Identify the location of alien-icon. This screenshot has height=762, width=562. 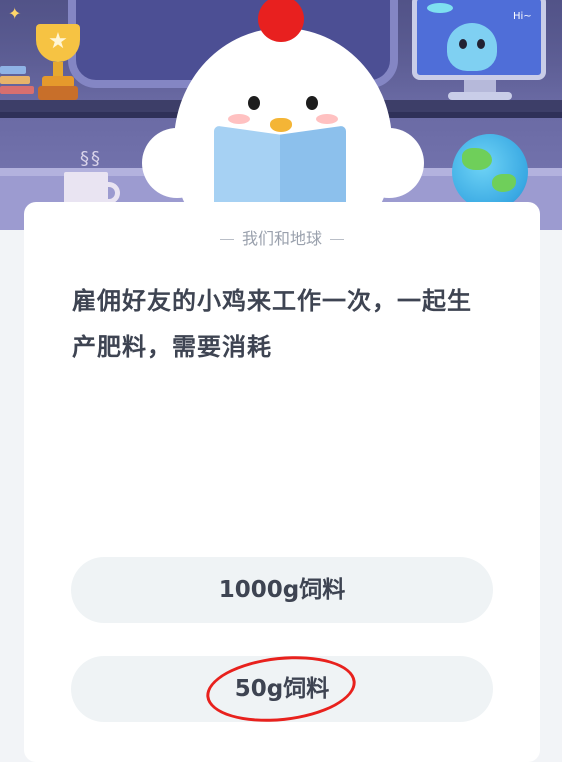
(472, 47).